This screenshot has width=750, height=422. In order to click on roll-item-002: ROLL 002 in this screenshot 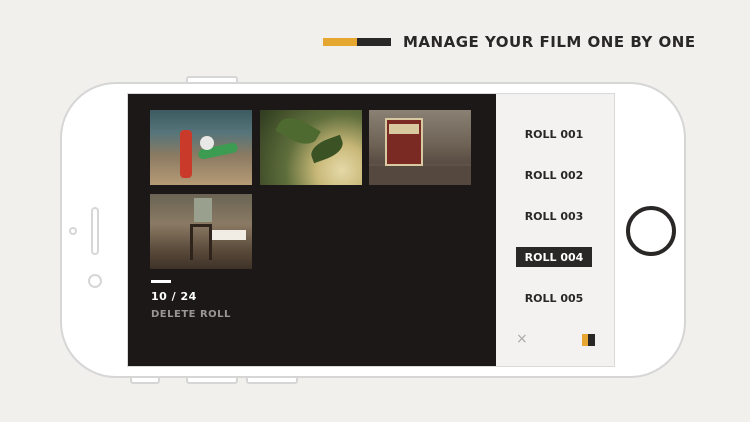, I will do `click(554, 175)`.